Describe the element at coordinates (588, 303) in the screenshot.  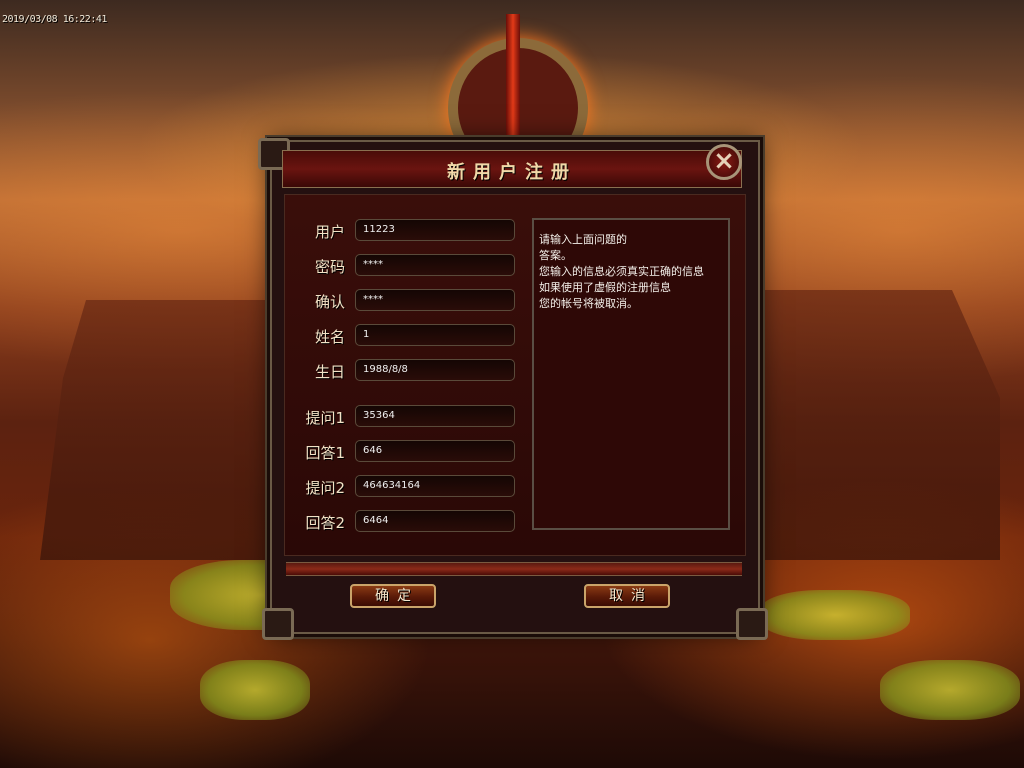
I see `help-line: 您的帐号将被取消。` at that location.